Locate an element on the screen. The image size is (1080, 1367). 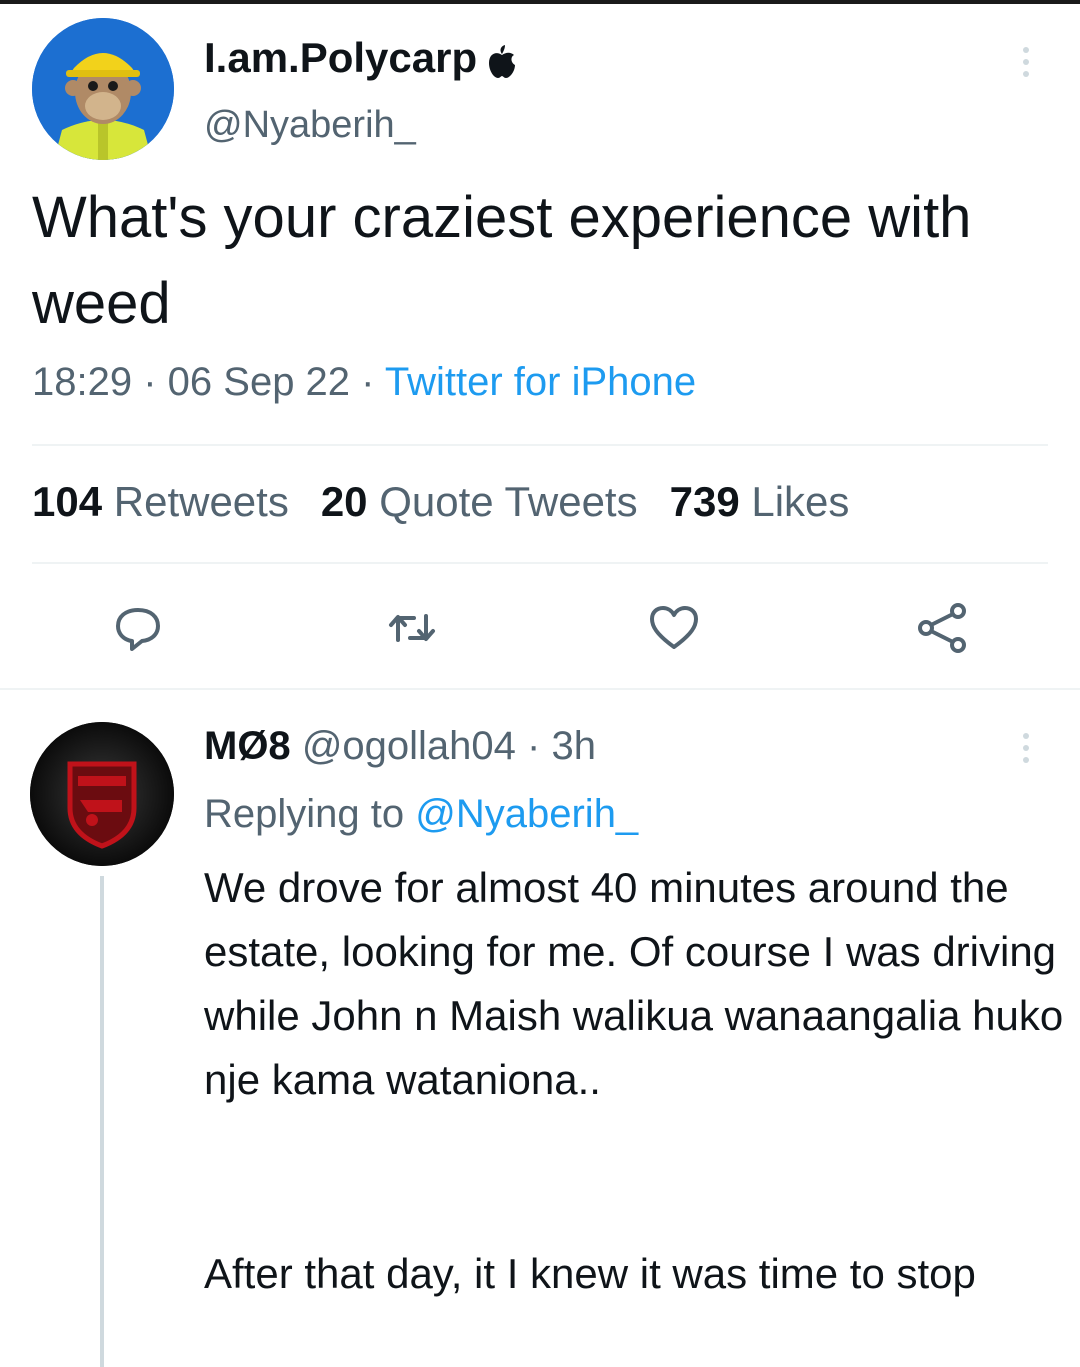
quote-tweets-count: 20 is located at coordinates (344, 501).